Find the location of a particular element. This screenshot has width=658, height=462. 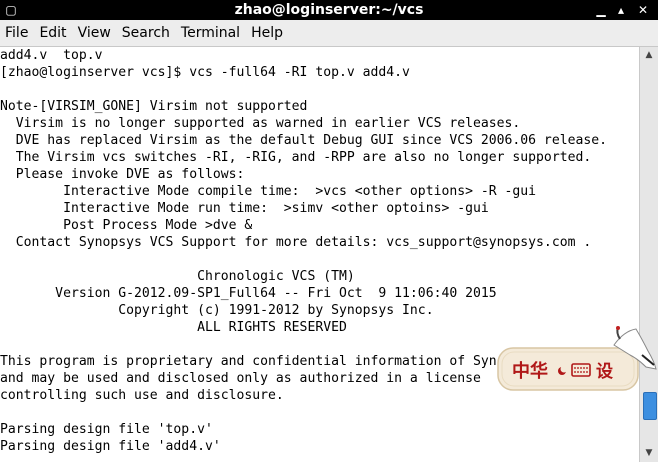

title-bar: ▢ zhao@loginserver:~/vcs ▁ ▴ ✕ is located at coordinates (329, 10).